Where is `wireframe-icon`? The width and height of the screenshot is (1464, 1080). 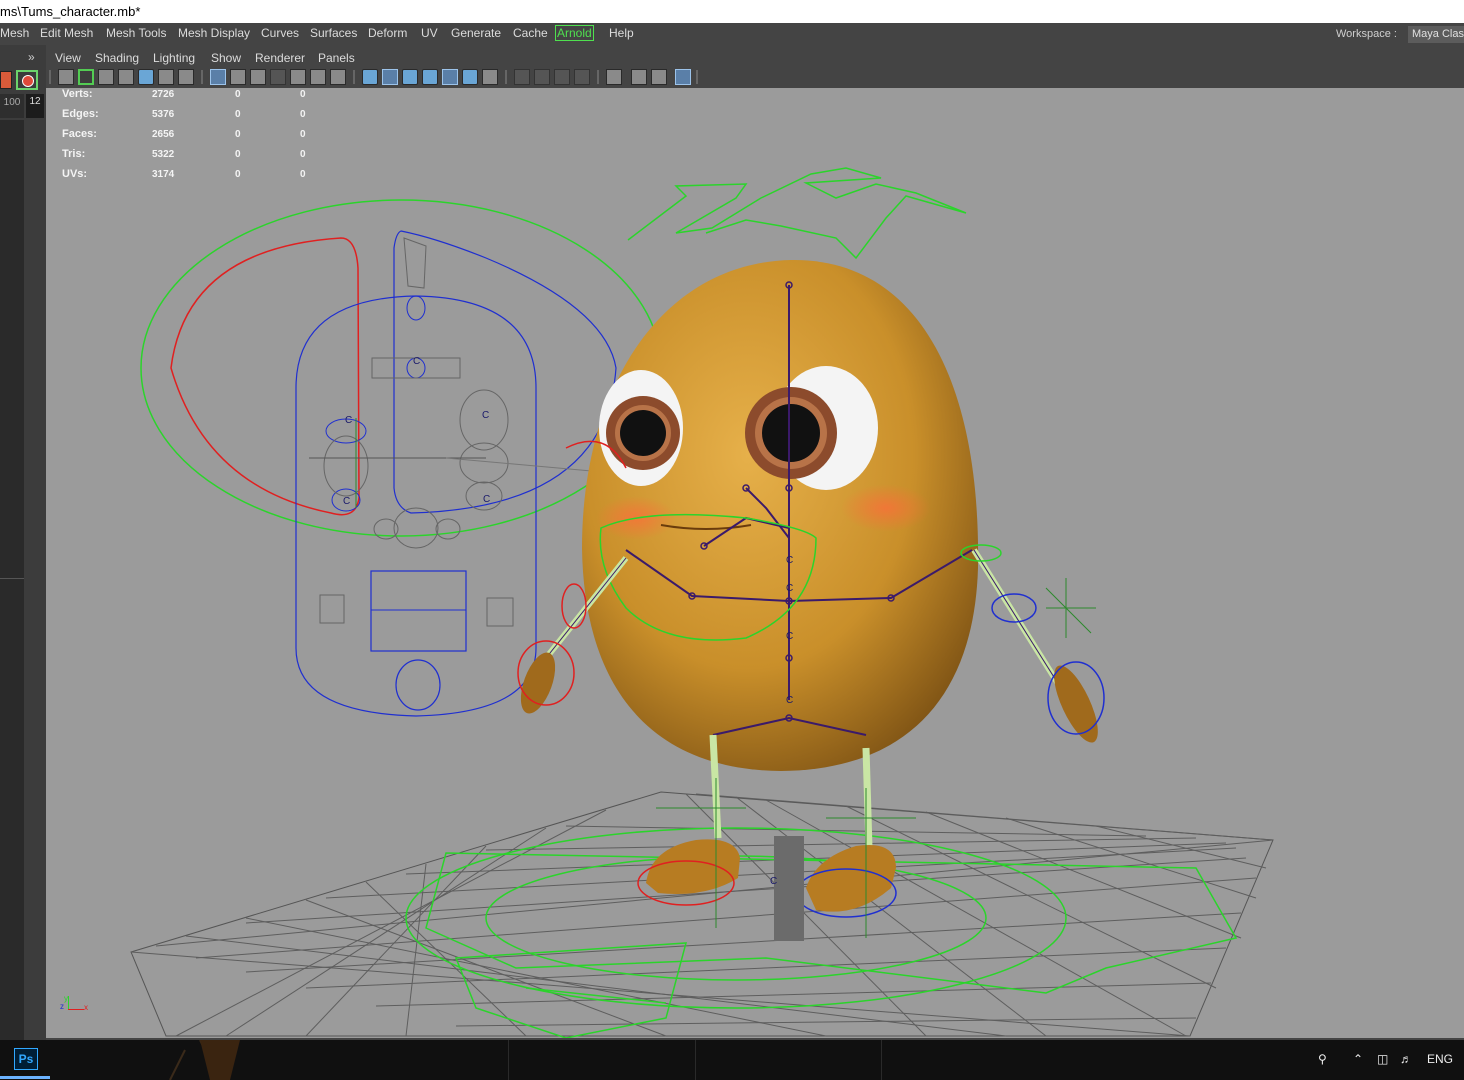
wireframe-icon is located at coordinates (318, 77).